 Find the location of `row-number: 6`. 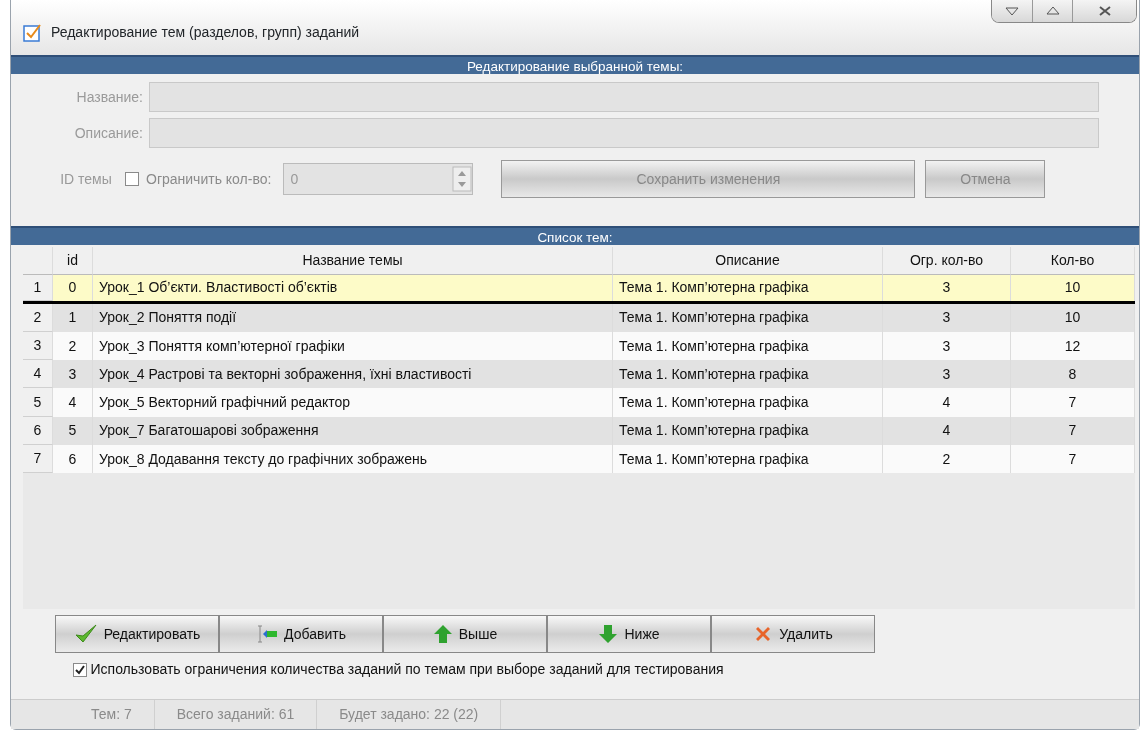

row-number: 6 is located at coordinates (38, 431).